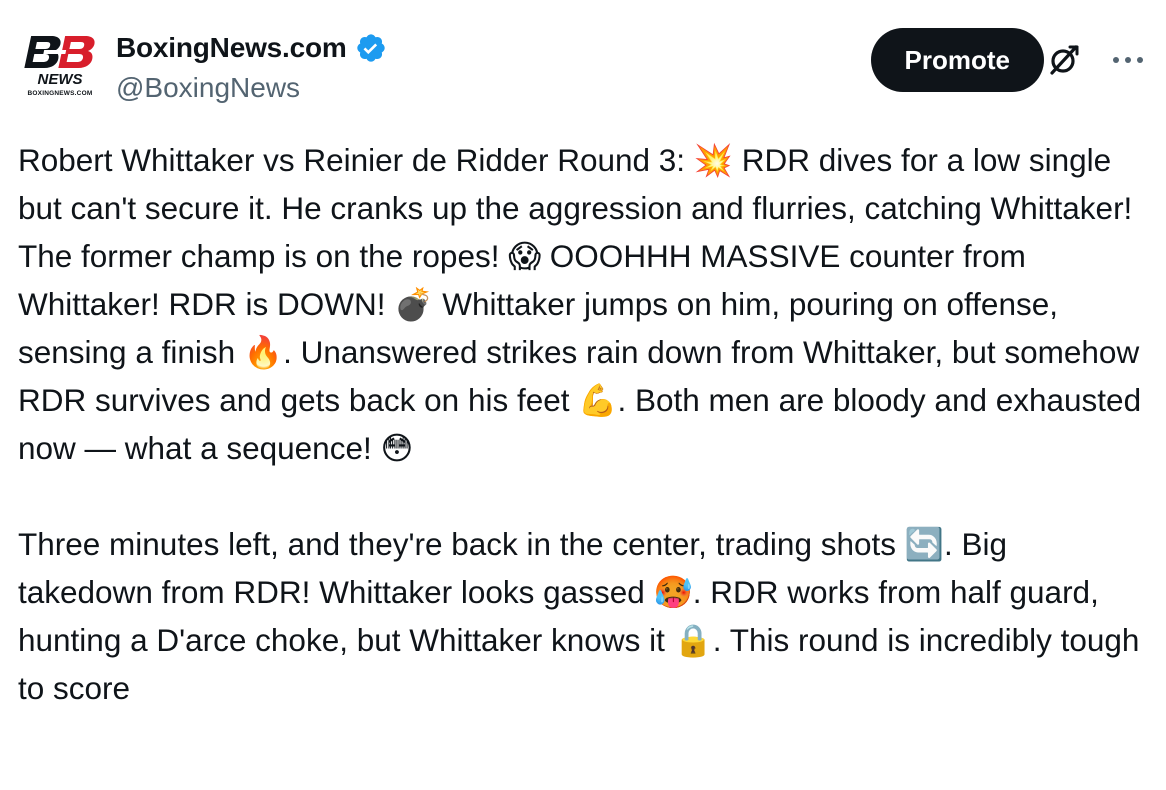 The width and height of the screenshot is (1166, 790). Describe the element at coordinates (957, 60) in the screenshot. I see `promote-button: Promote` at that location.